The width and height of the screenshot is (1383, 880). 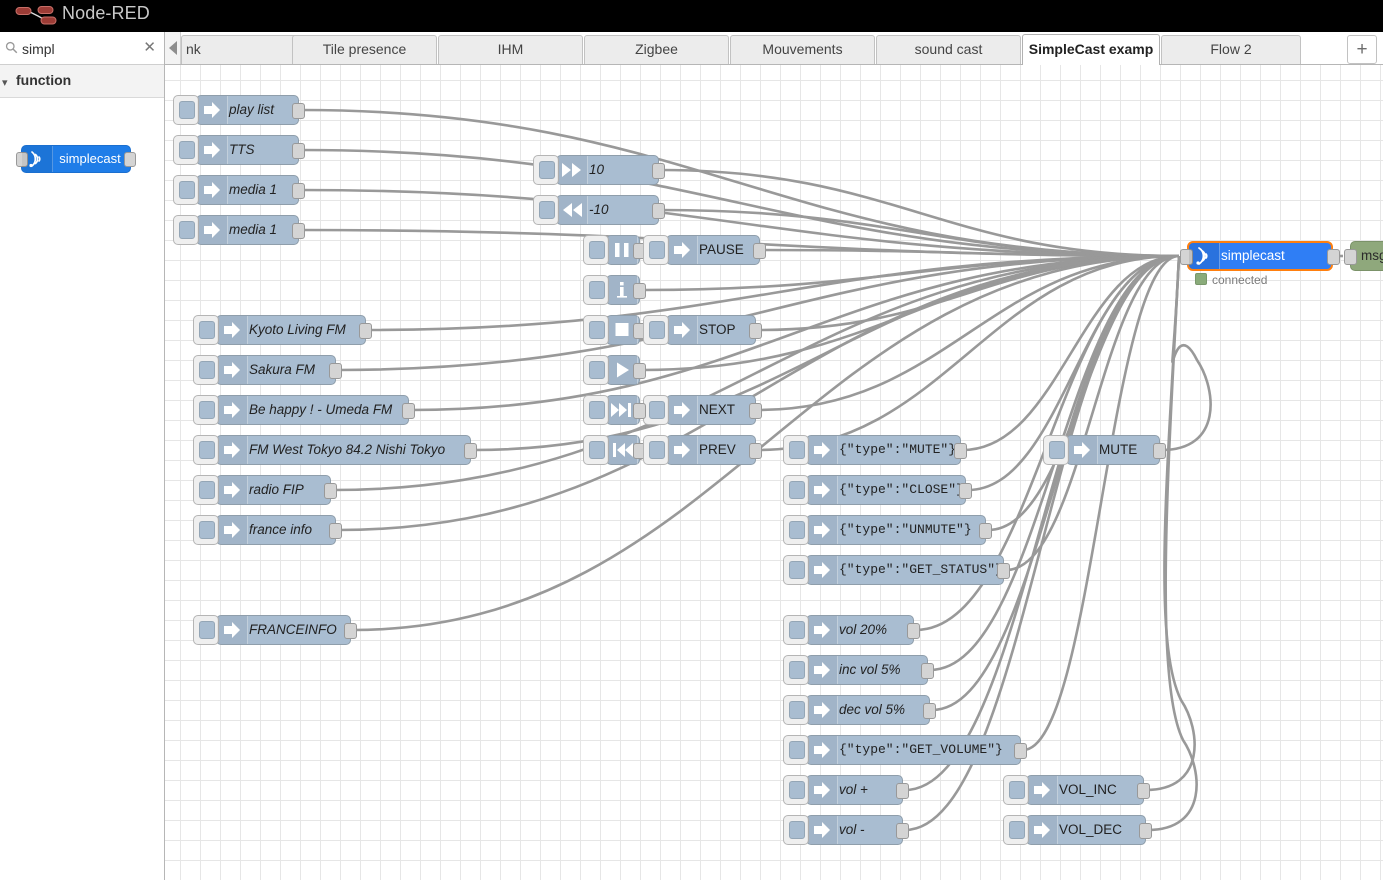 I want to click on node-inject-vol-inc: VOL_INC, so click(x=1076, y=790).